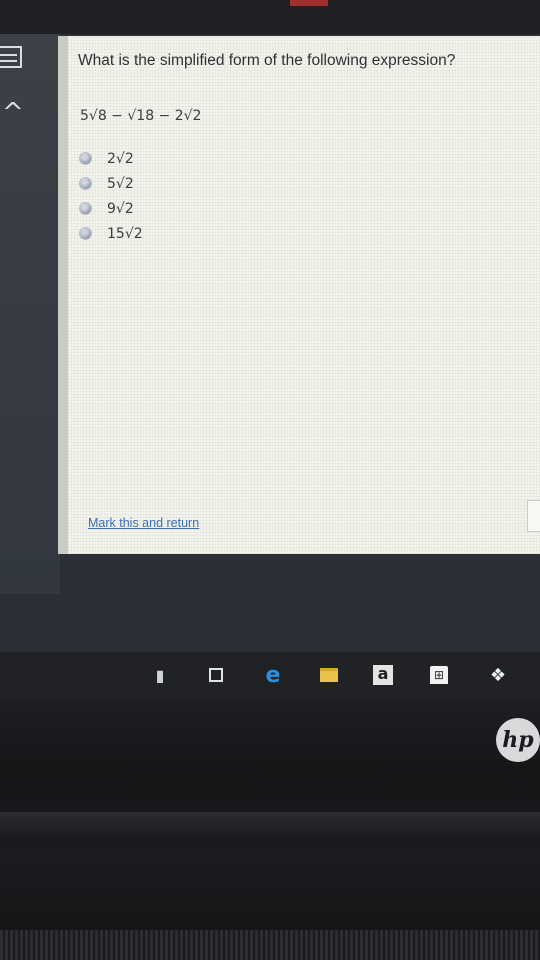  I want to click on next-button, so click(533, 516).